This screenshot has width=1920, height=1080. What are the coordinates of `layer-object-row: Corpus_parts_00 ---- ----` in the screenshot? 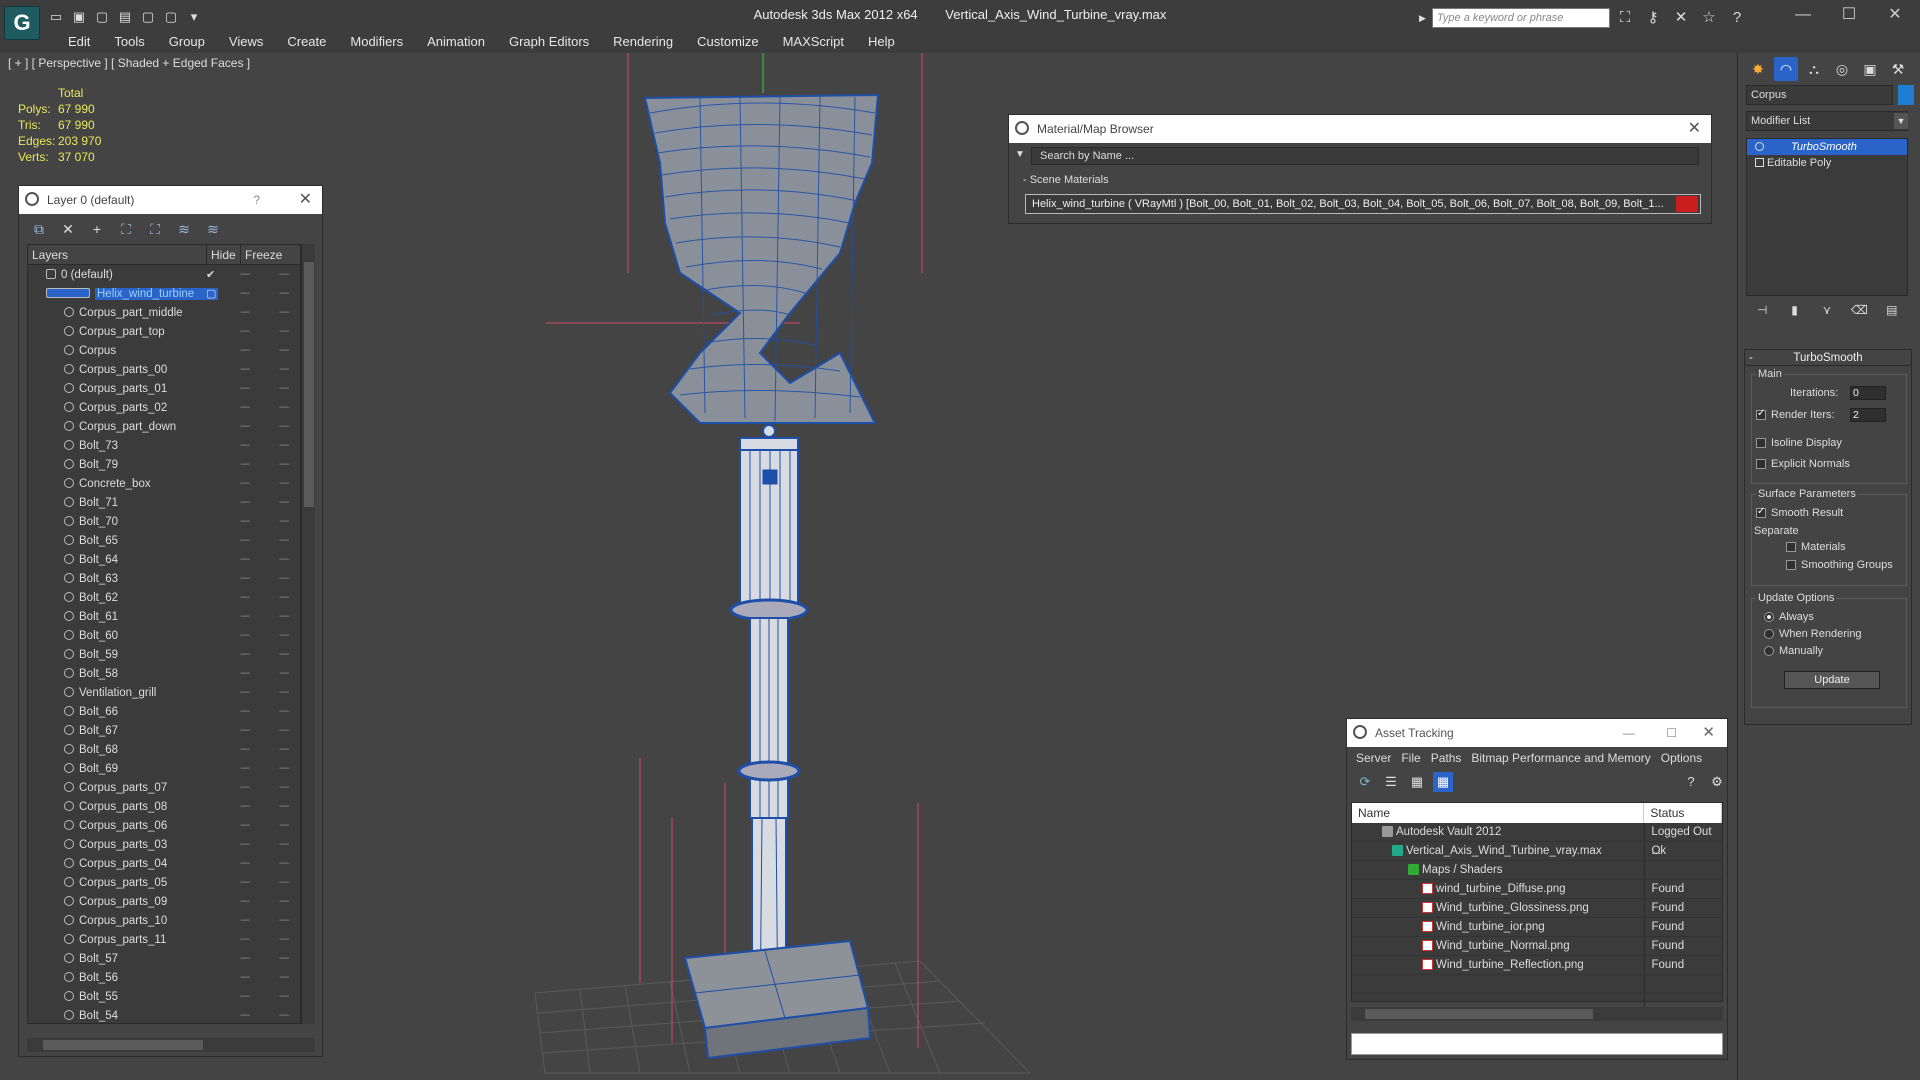 It's located at (164, 369).